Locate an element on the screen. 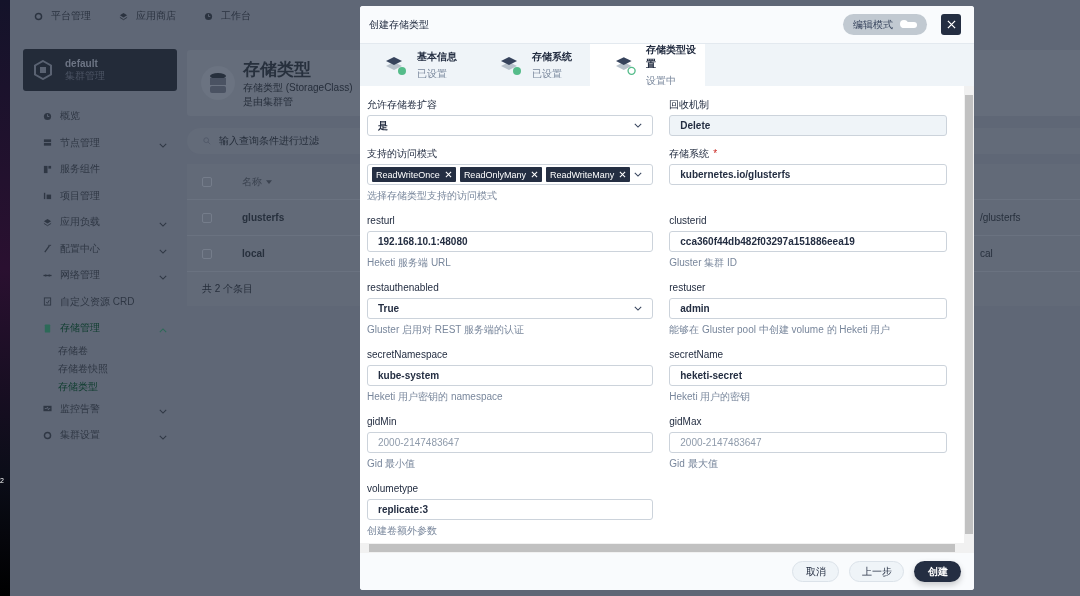  field-hint: 创建卷额外参数 is located at coordinates (402, 531).